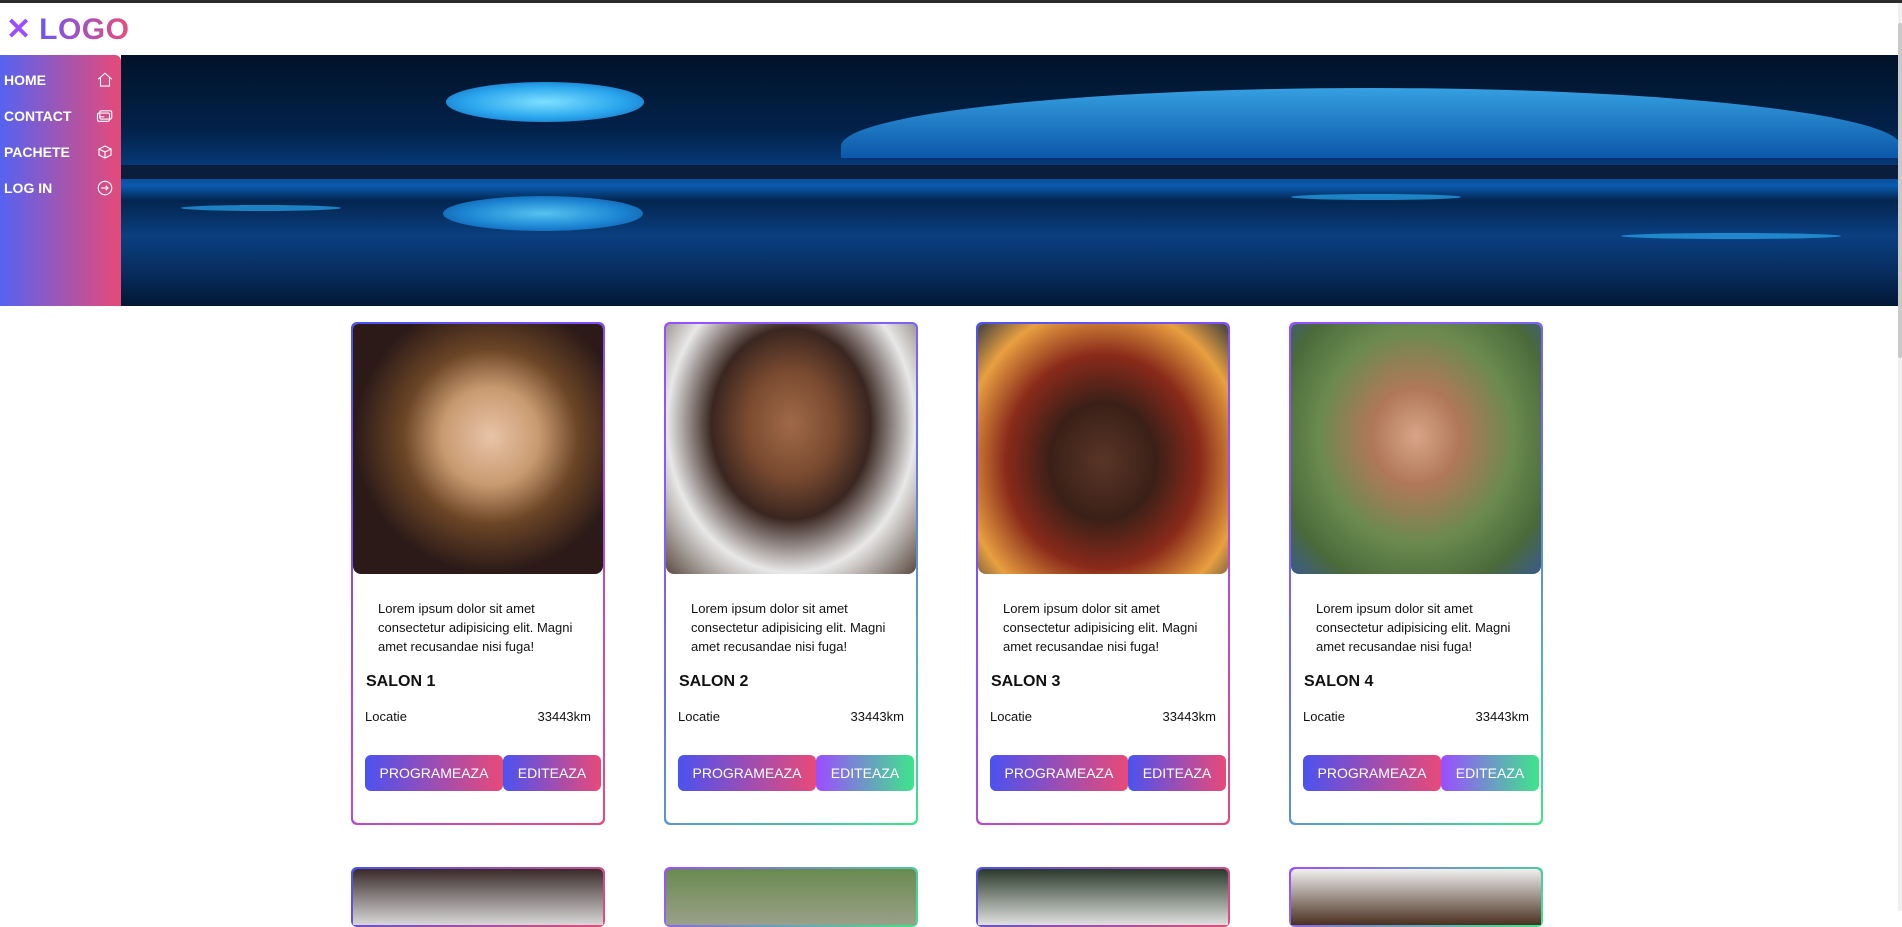 This screenshot has width=1902, height=927. What do you see at coordinates (1026, 681) in the screenshot?
I see `card-title: SALON 3` at bounding box center [1026, 681].